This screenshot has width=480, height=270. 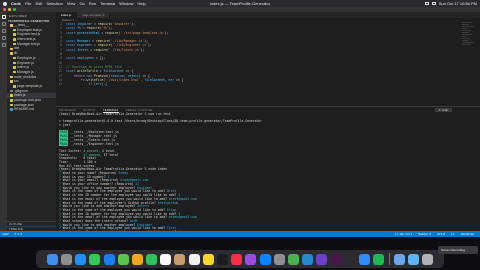 I want to click on menu-go: Go, so click(x=81, y=3).